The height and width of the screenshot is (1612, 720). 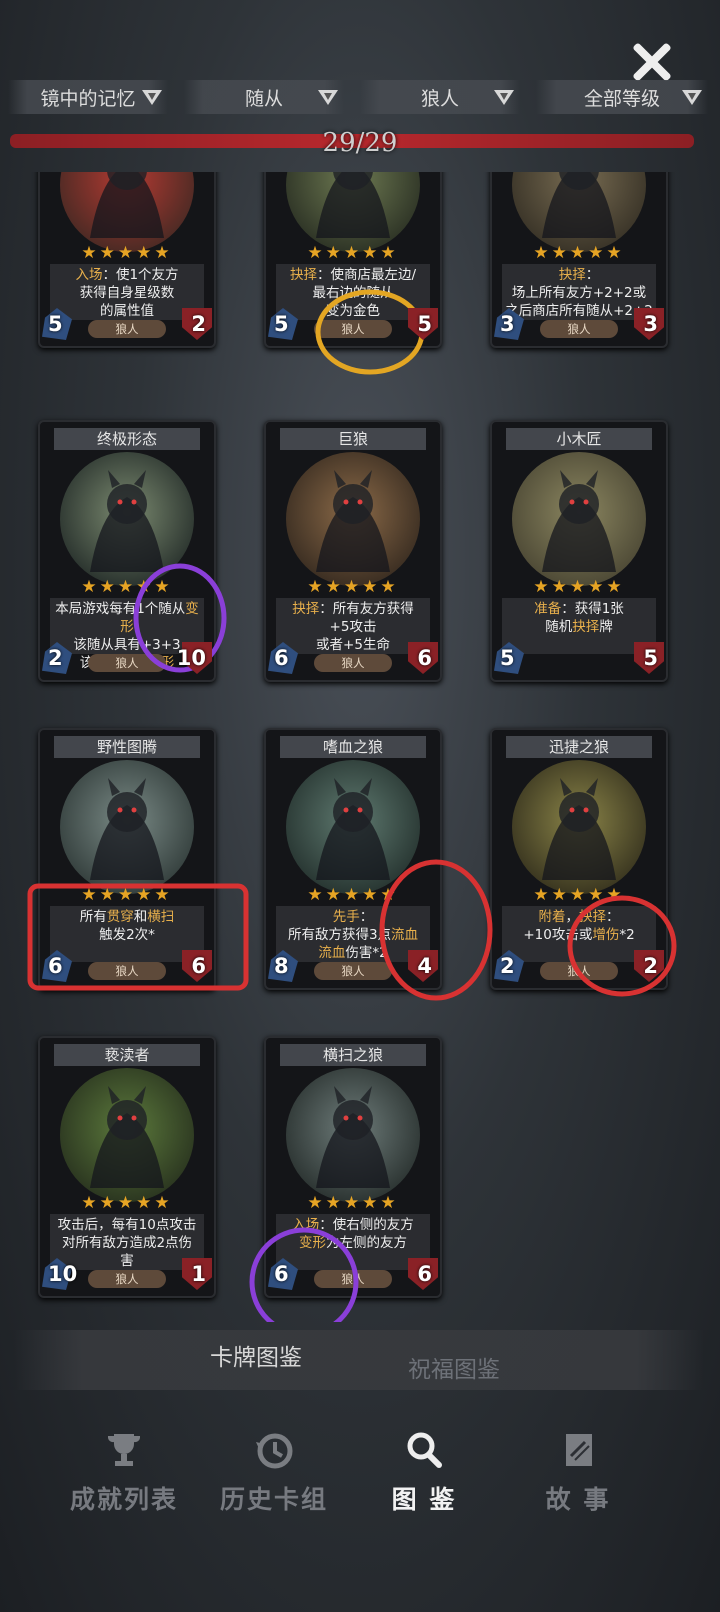 I want to click on card-description: 入场：使1个友方 获得自身星级数 的属性值, so click(x=127, y=292).